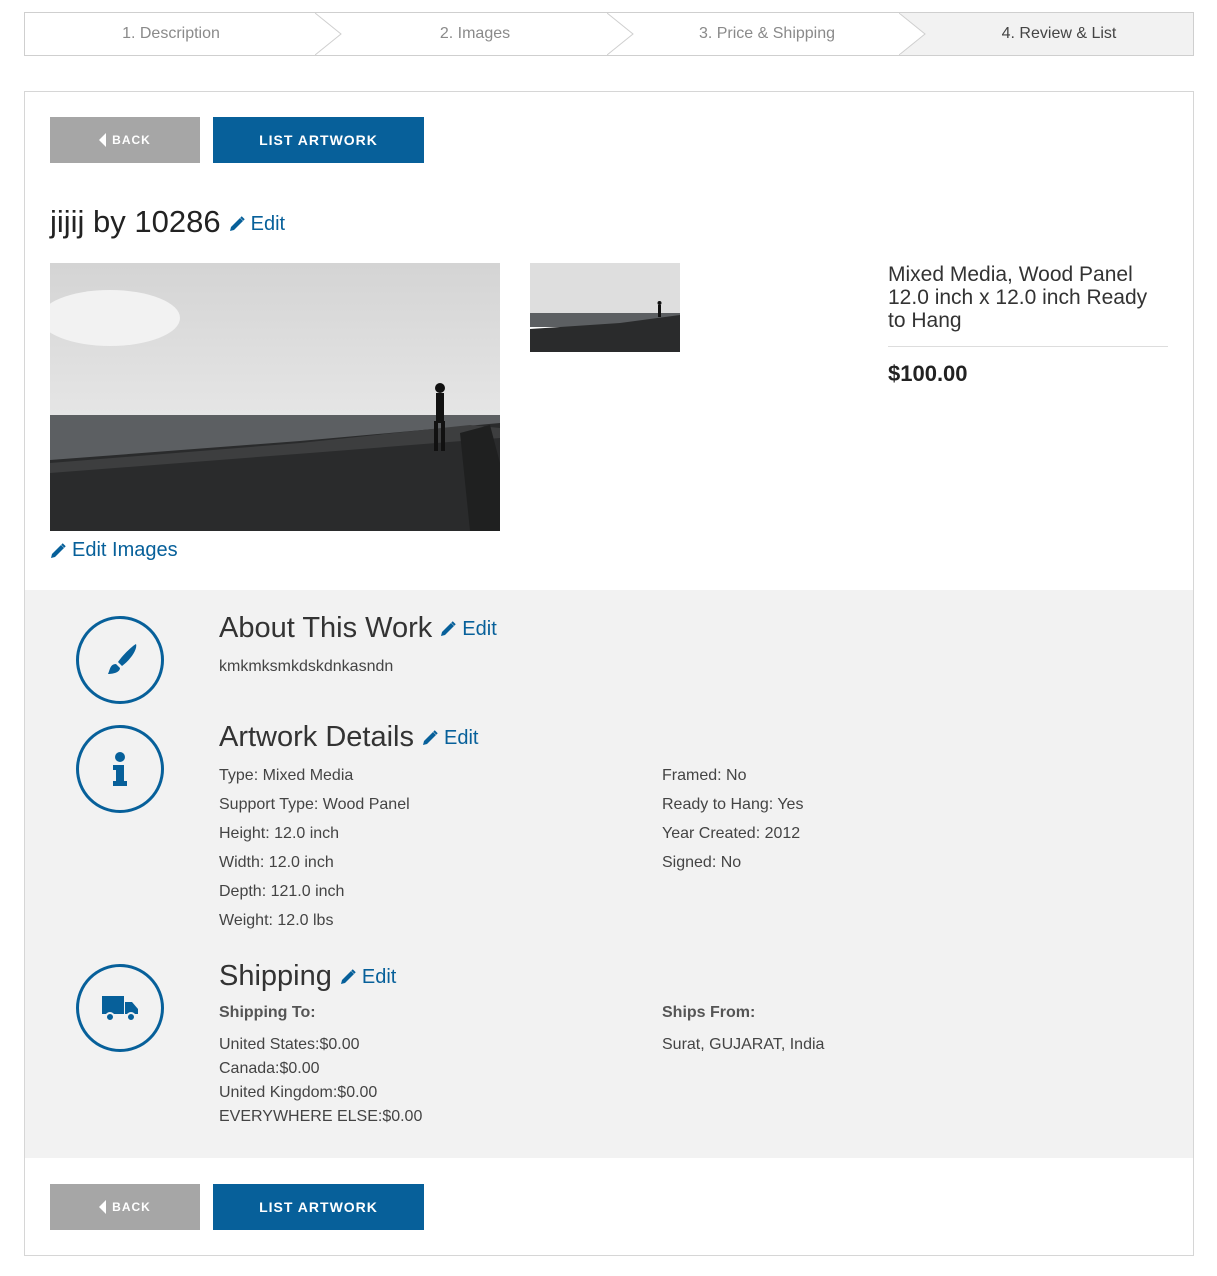 The image size is (1217, 1276). I want to click on detail-weight: Weight: 12.0 lbs, so click(276, 920).